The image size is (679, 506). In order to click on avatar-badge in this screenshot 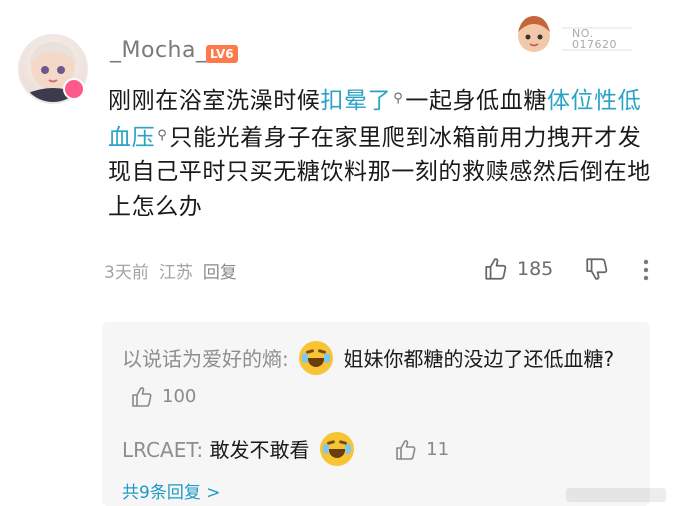, I will do `click(74, 89)`.